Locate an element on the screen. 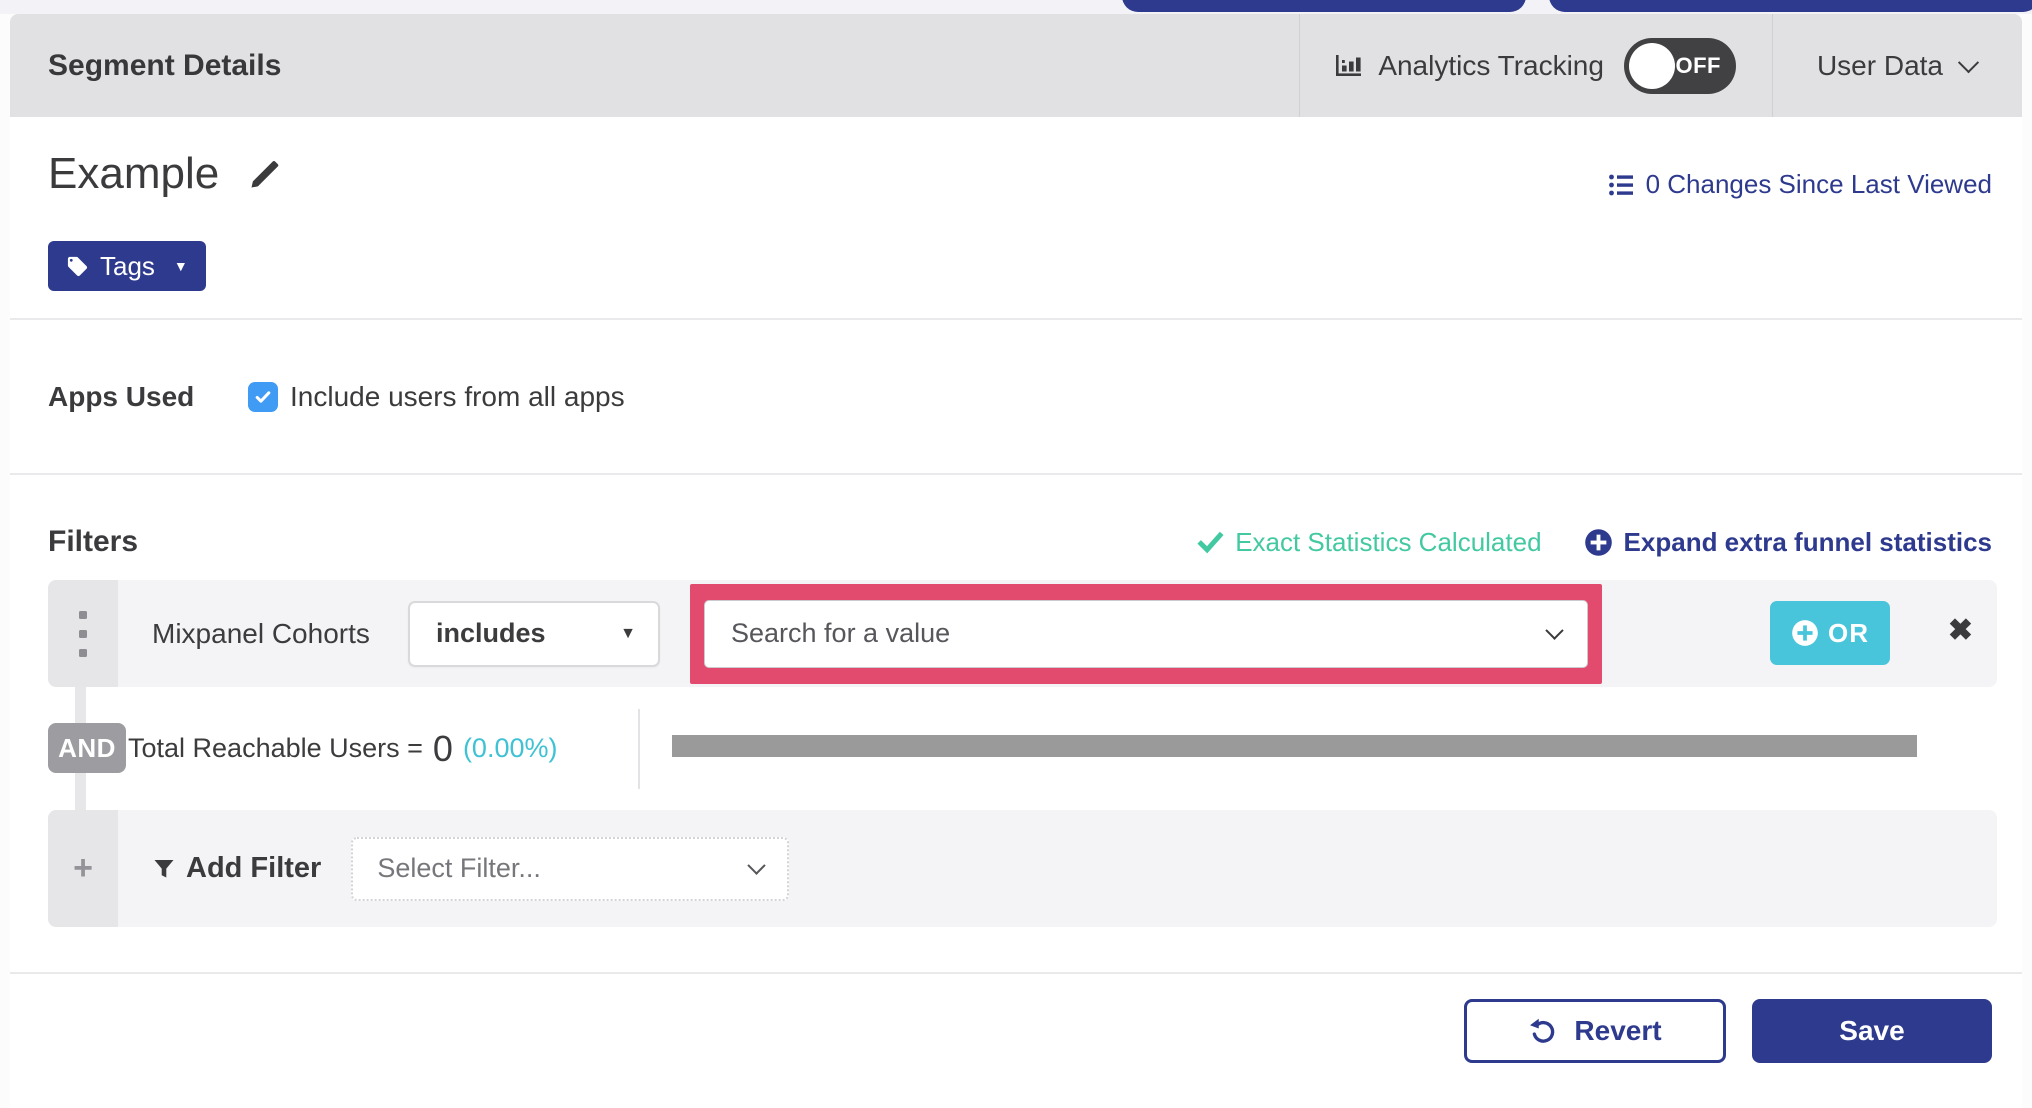 The width and height of the screenshot is (2032, 1108). total-reachable-users: Total Reachable Users = 0 (0.00%) is located at coordinates (342, 748).